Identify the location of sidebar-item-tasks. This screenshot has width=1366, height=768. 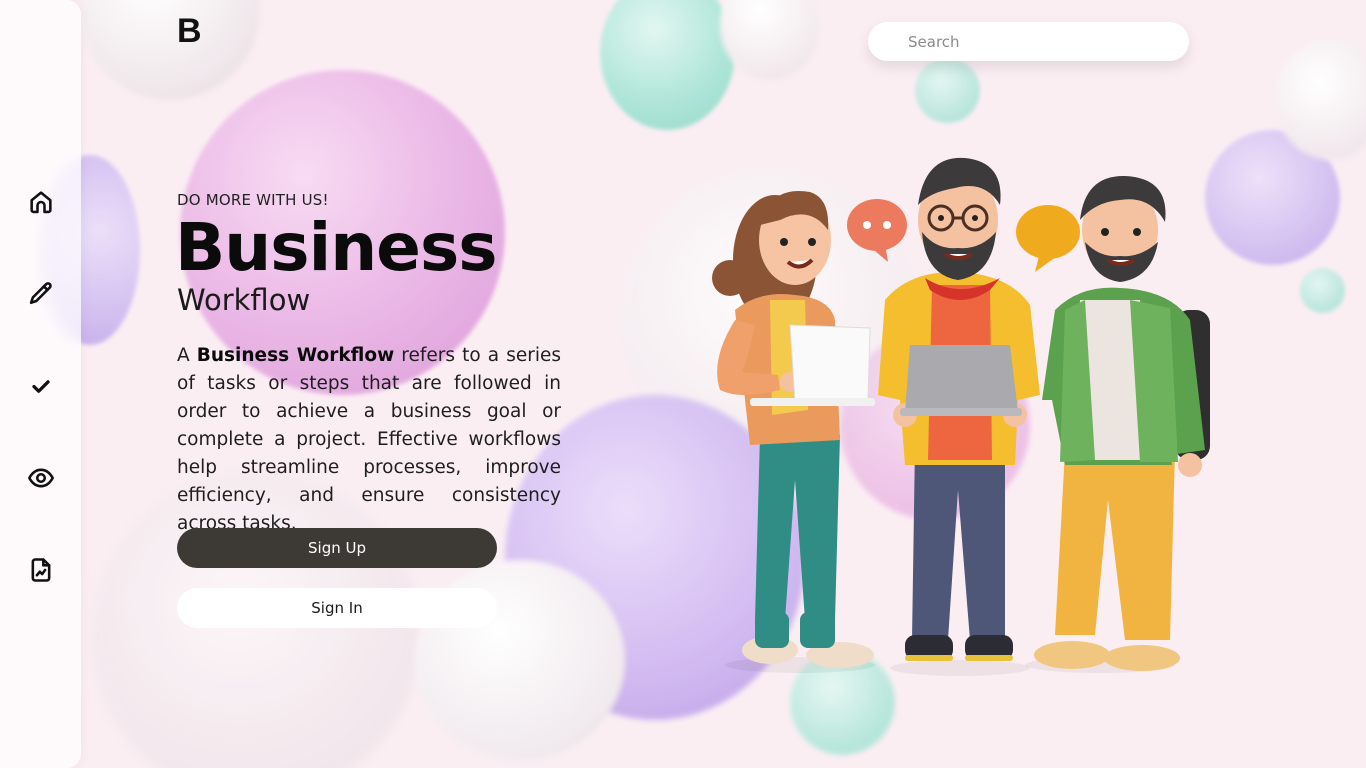
(41, 386).